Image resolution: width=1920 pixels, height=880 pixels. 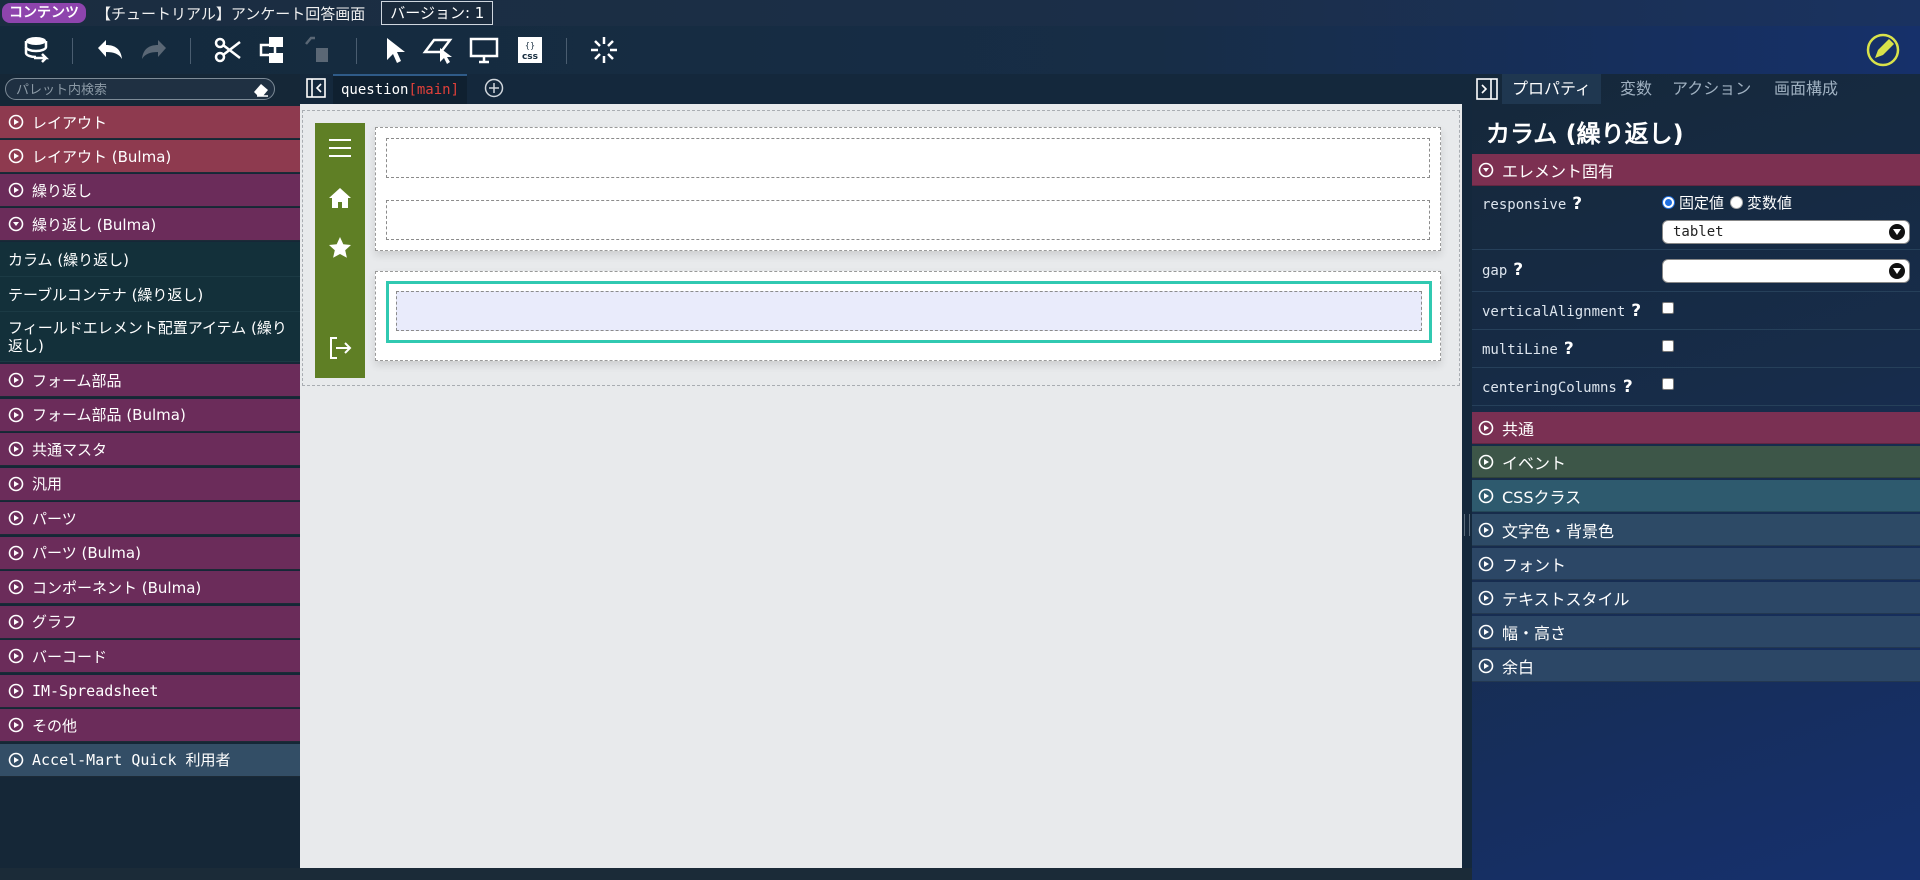 I want to click on panel-splitter, so click(x=1467, y=471).